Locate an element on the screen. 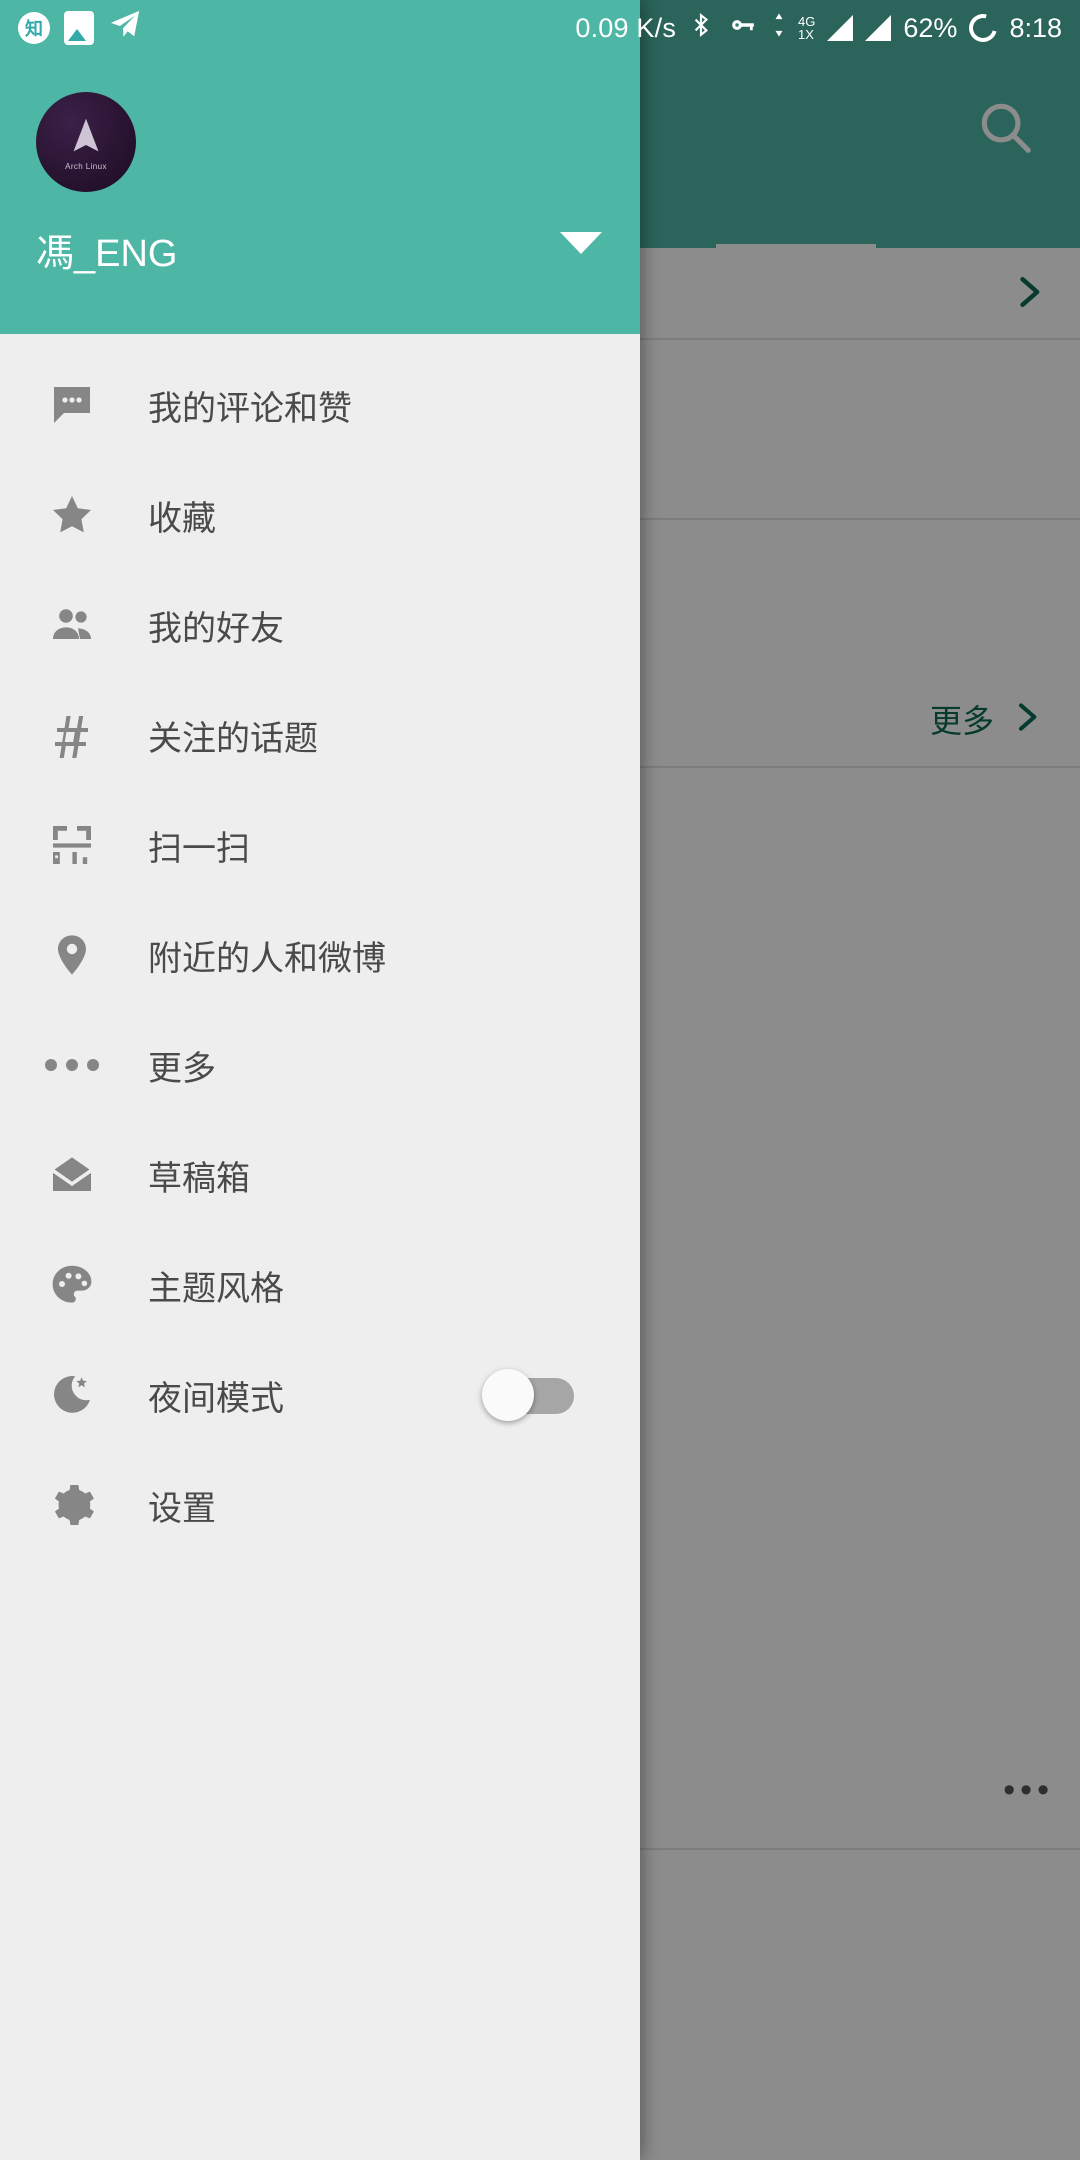 The image size is (1080, 2160). clock-time: 8:18 is located at coordinates (1035, 27).